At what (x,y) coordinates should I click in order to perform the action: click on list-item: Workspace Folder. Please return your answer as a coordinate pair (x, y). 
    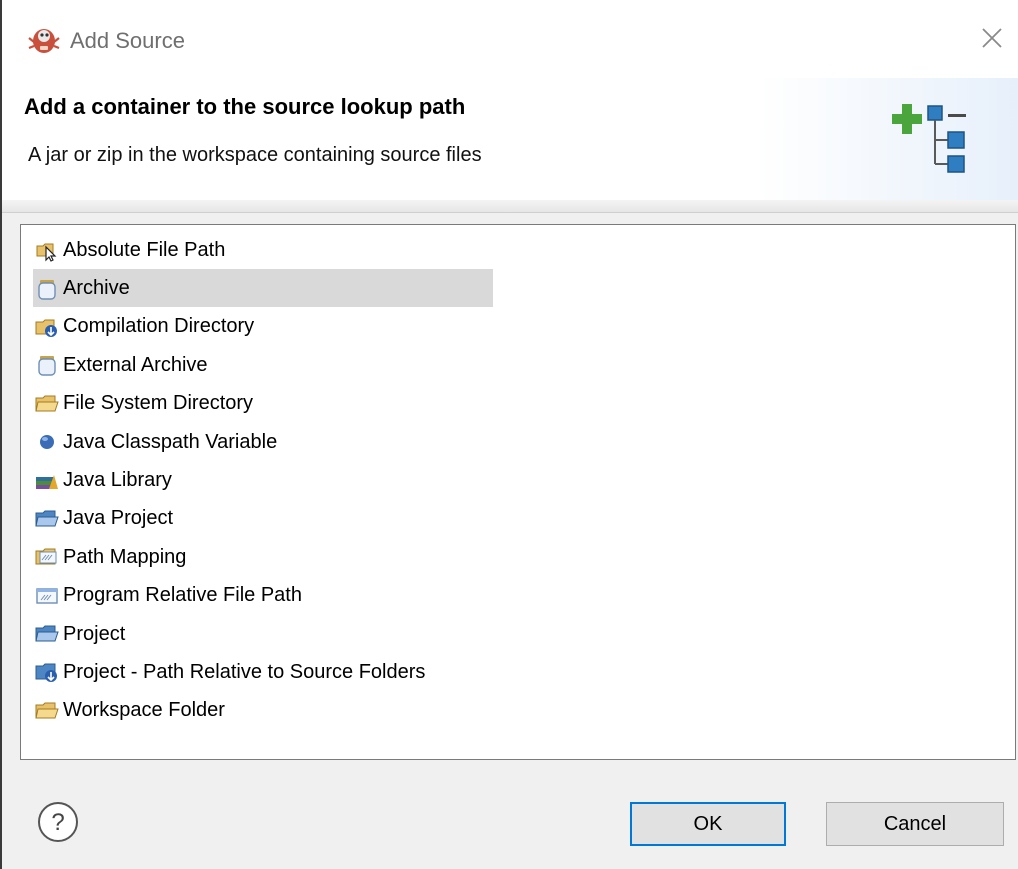
    Looking at the image, I should click on (518, 711).